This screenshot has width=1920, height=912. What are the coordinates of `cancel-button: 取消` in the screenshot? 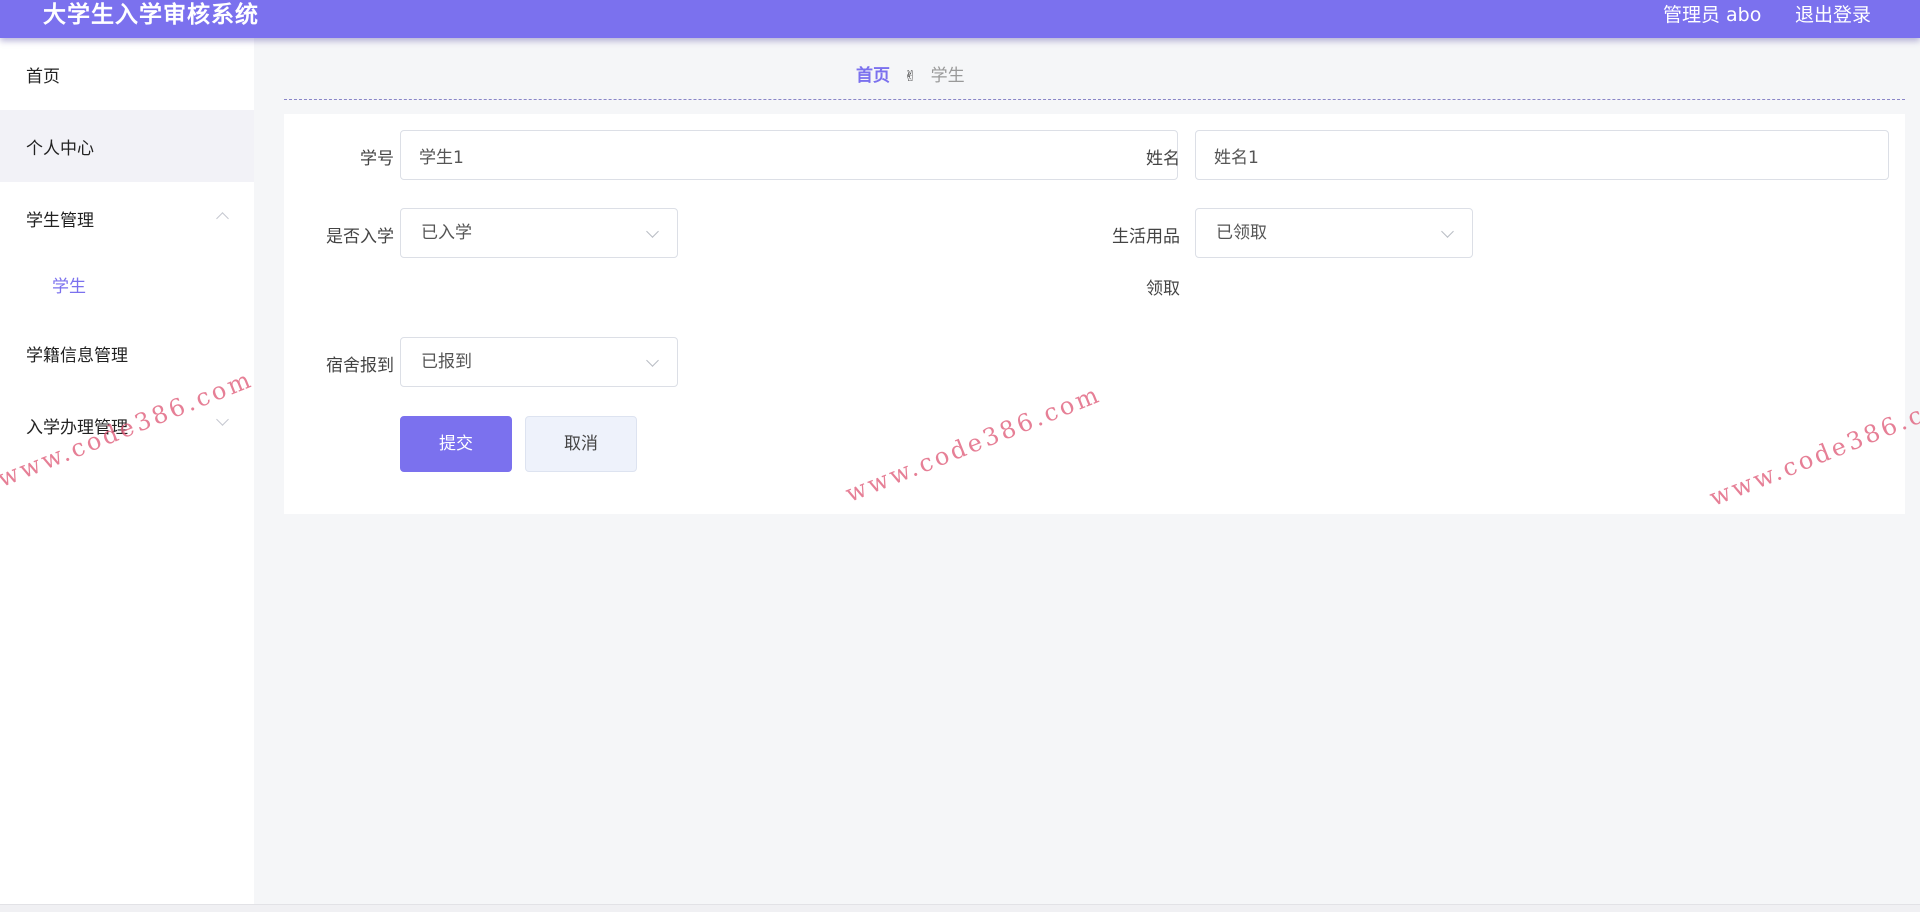 It's located at (581, 444).